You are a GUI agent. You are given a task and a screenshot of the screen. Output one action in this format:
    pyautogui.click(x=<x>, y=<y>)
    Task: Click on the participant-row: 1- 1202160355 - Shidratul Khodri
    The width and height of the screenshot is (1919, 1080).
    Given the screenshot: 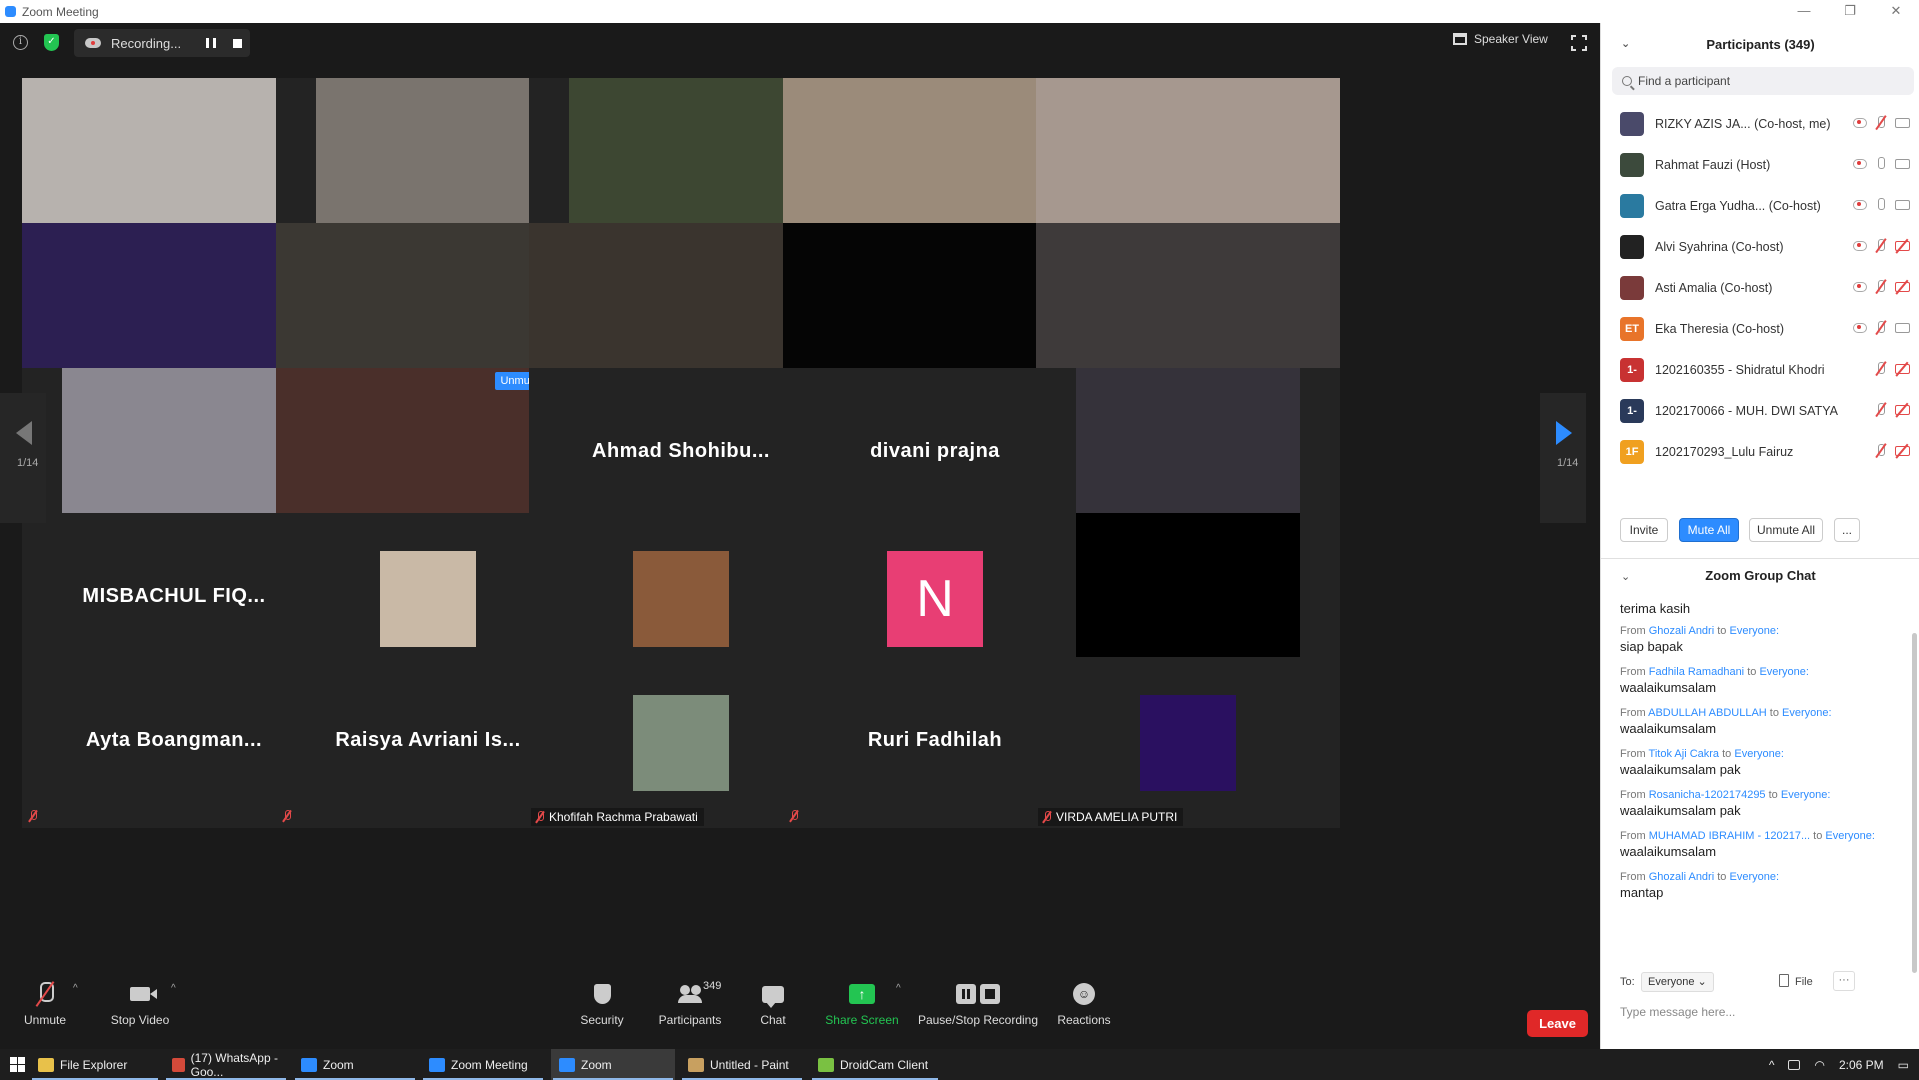 What is the action you would take?
    pyautogui.click(x=1760, y=369)
    